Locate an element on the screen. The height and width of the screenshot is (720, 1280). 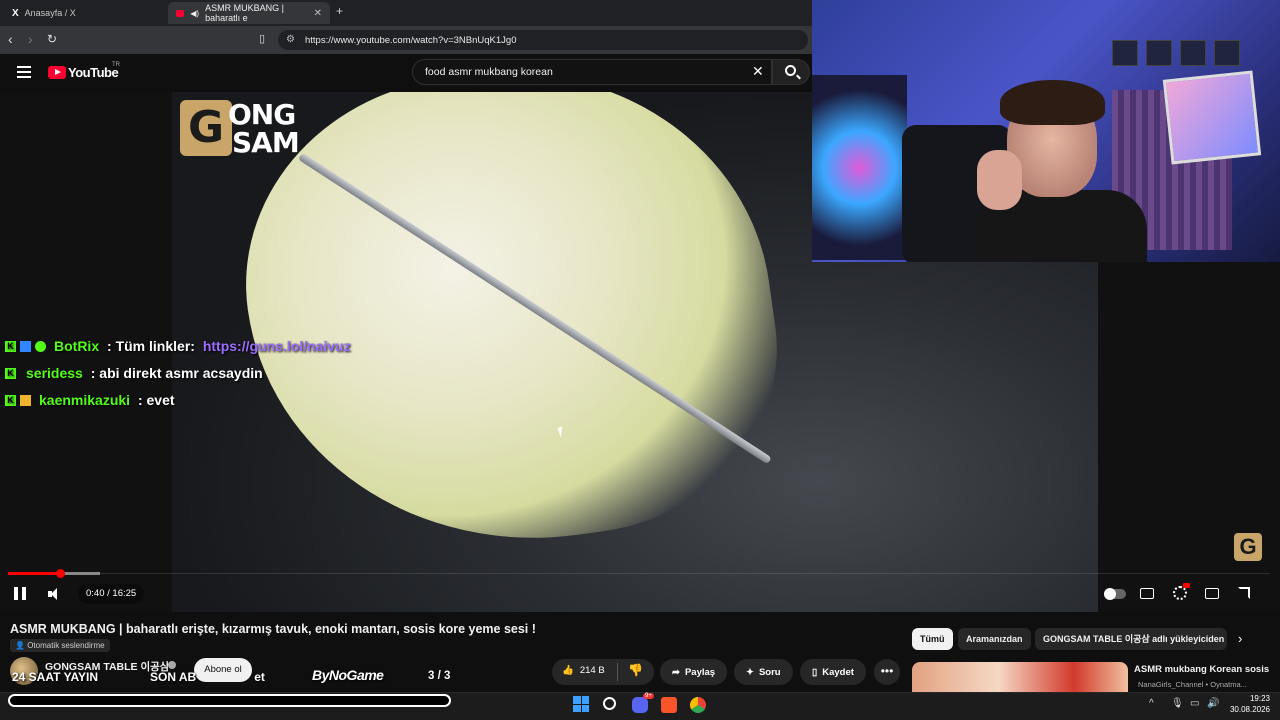
reload-icon: ↻ is located at coordinates (52, 39).